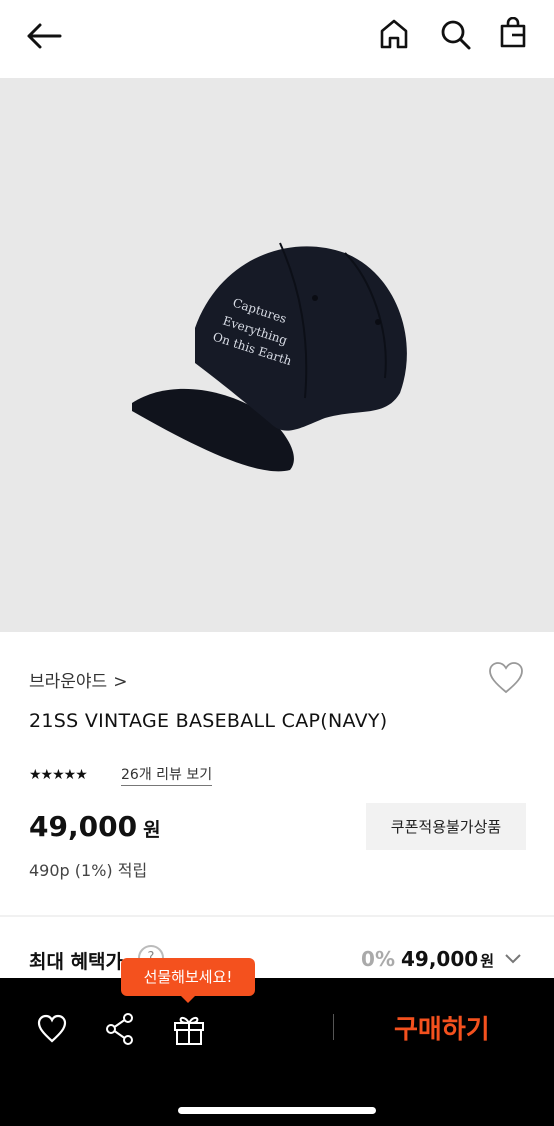 This screenshot has width=554, height=1126. Describe the element at coordinates (44, 36) in the screenshot. I see `arrow-left-icon` at that location.